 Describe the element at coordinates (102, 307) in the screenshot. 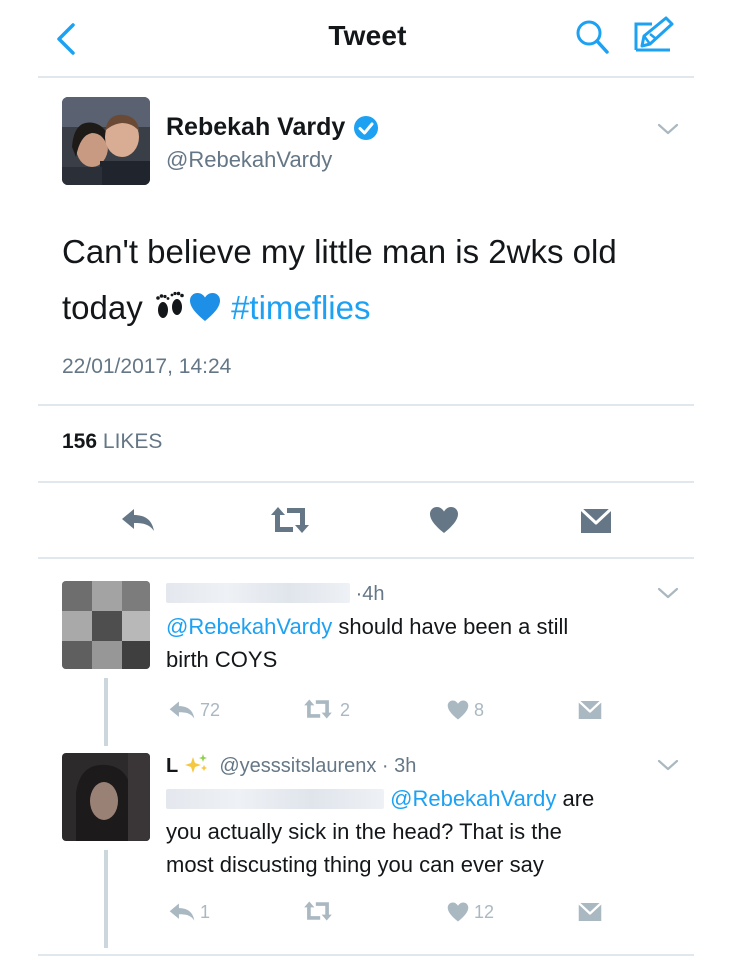

I see `tweet-text-line-2: today` at that location.